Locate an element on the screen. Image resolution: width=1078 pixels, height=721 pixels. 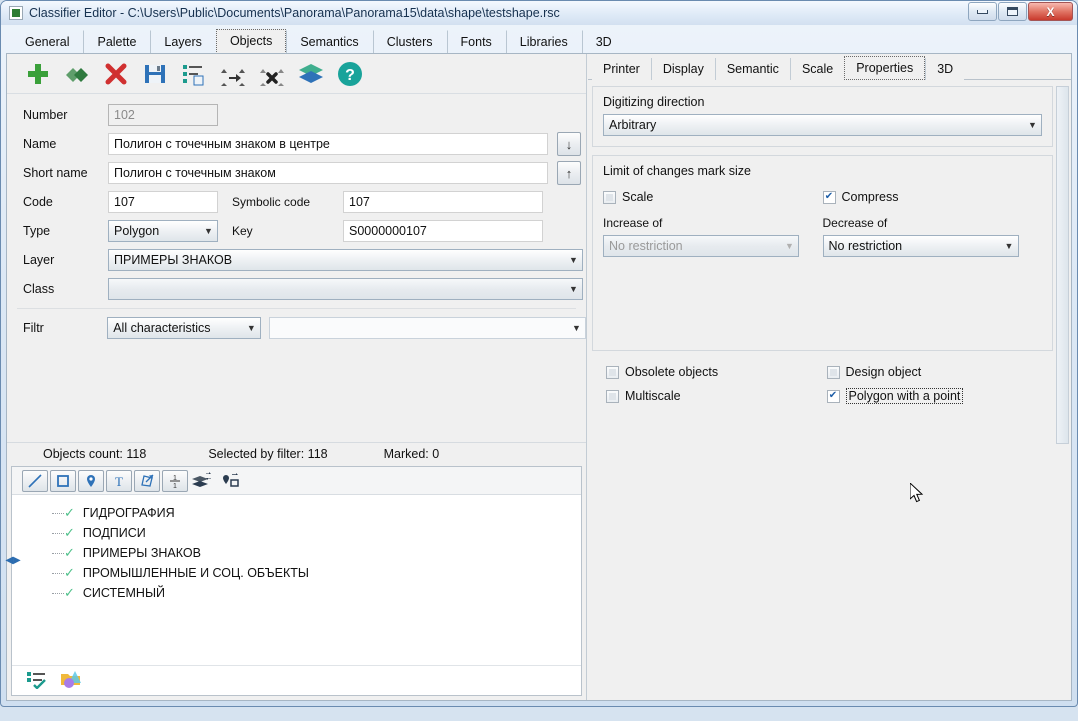
marked-count: Marked: 0 is located at coordinates (411, 453).